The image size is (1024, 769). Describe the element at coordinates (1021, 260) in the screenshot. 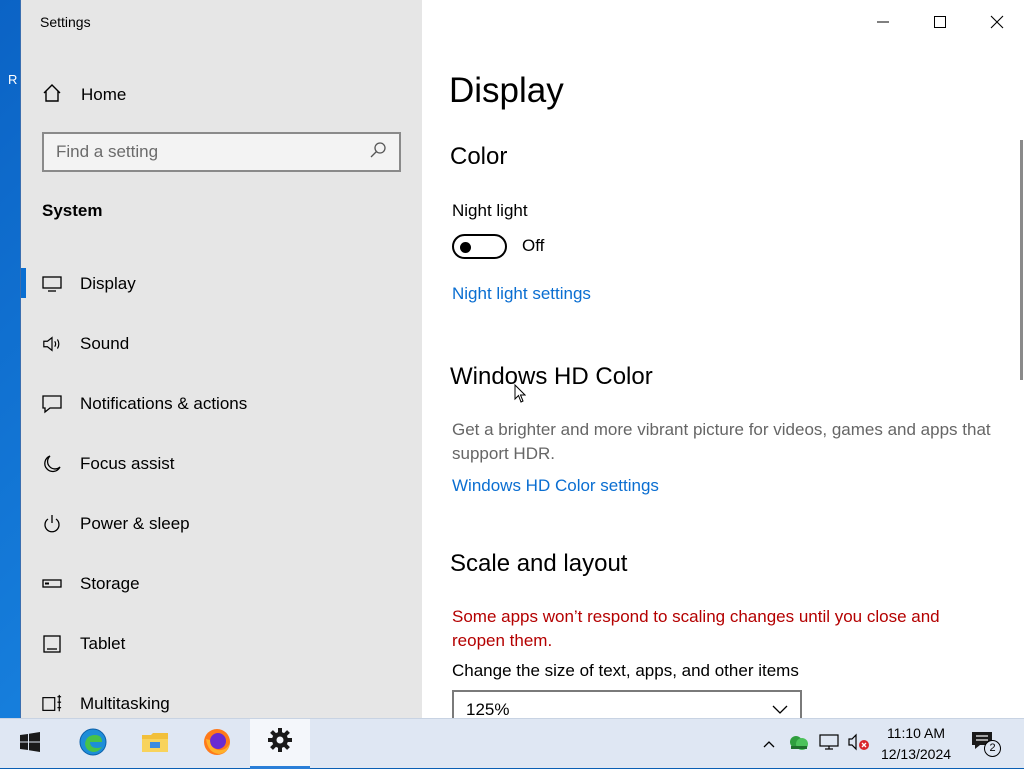

I see `scrollbar-thumb` at that location.